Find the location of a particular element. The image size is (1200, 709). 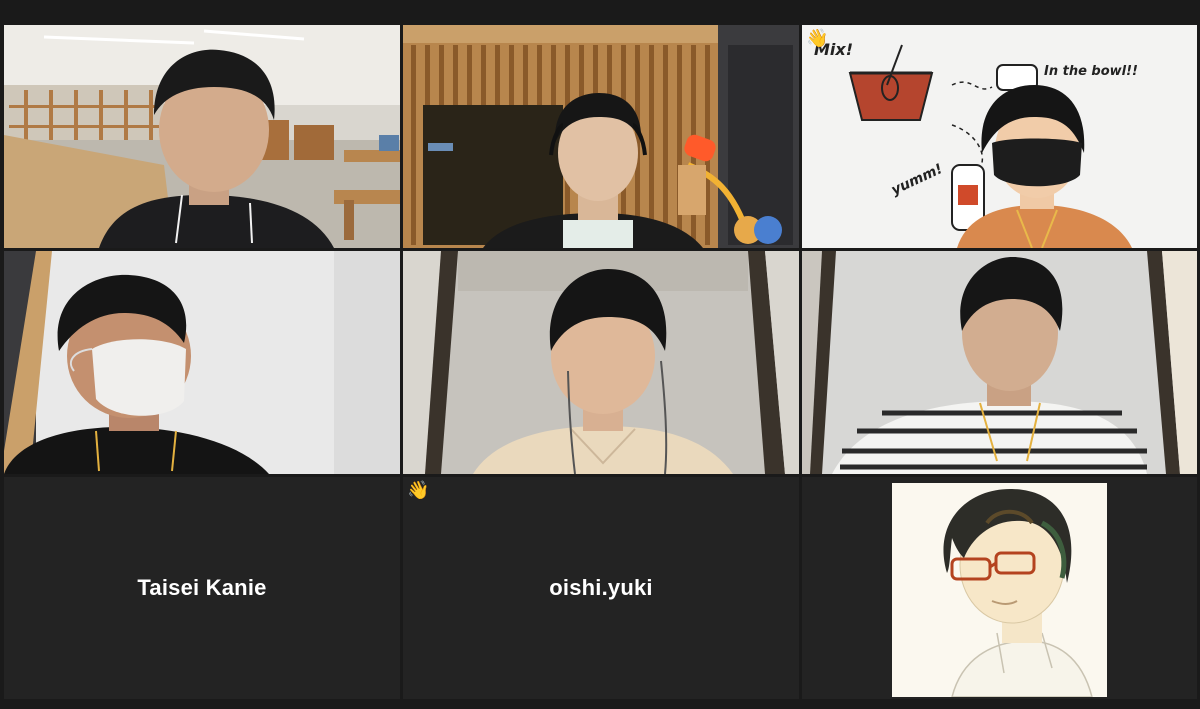

video-tile-p4 is located at coordinates (202, 362).